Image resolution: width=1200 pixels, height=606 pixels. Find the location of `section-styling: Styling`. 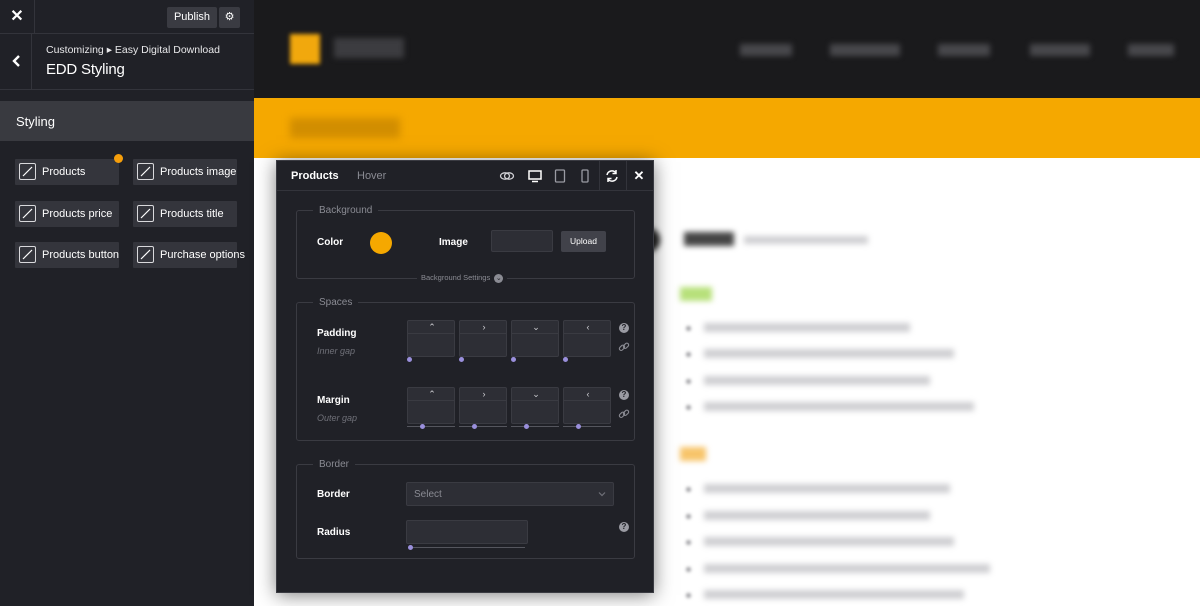

section-styling: Styling is located at coordinates (127, 121).